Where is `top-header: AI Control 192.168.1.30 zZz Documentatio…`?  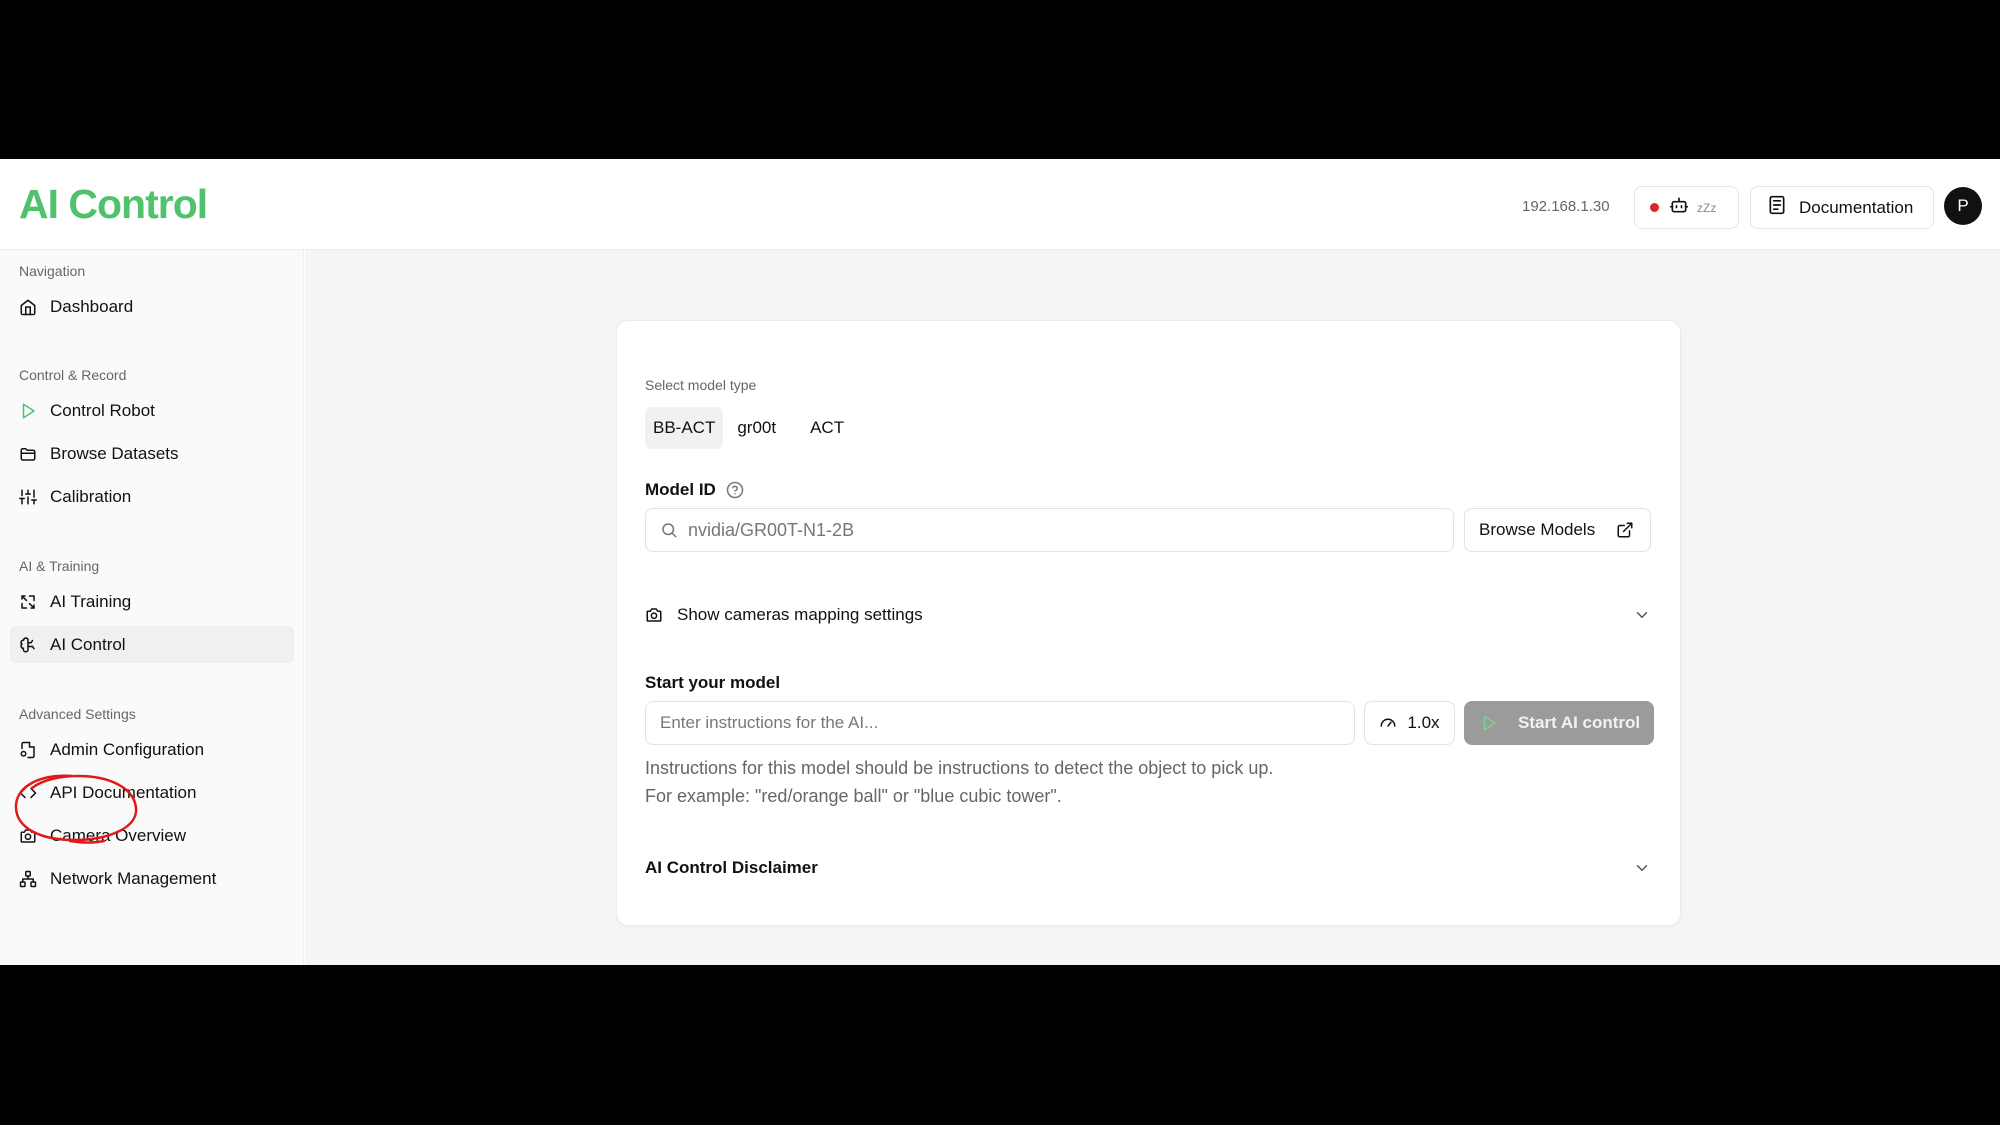
top-header: AI Control 192.168.1.30 zZz Documentatio… is located at coordinates (1000, 204).